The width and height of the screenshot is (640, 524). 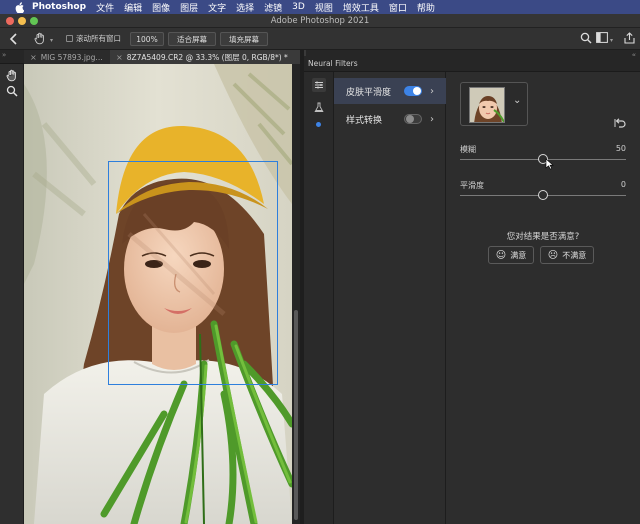 What do you see at coordinates (12, 91) in the screenshot?
I see `zoom-tool-icon` at bounding box center [12, 91].